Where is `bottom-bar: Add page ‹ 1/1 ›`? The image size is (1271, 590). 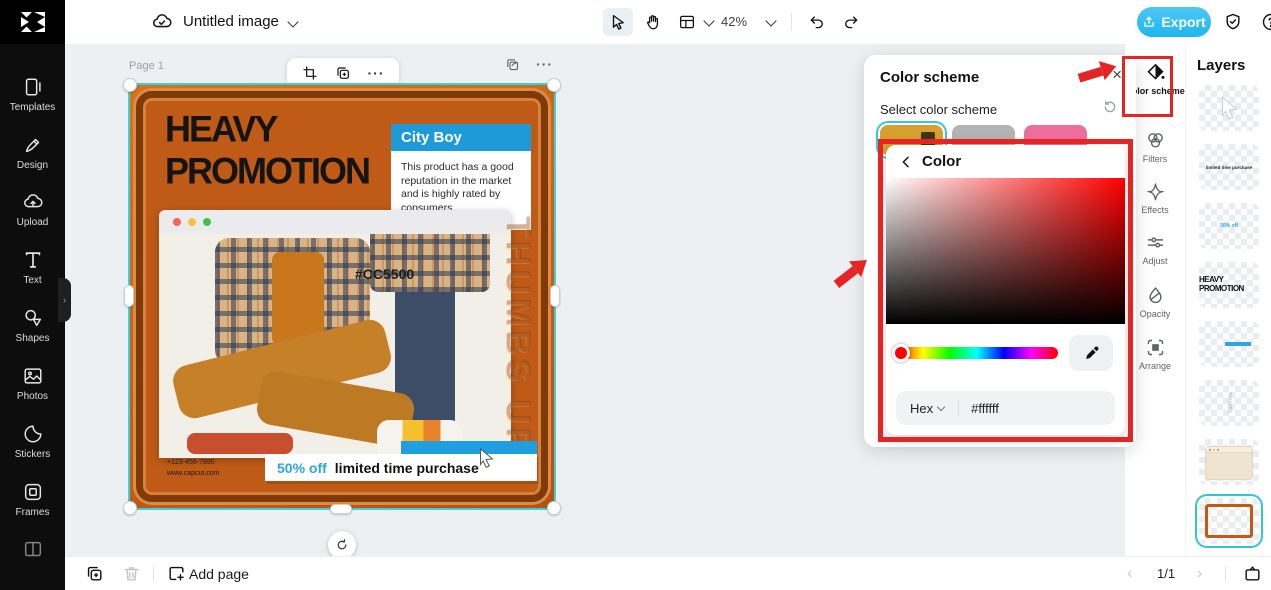
bottom-bar: Add page ‹ 1/1 › is located at coordinates (668, 573).